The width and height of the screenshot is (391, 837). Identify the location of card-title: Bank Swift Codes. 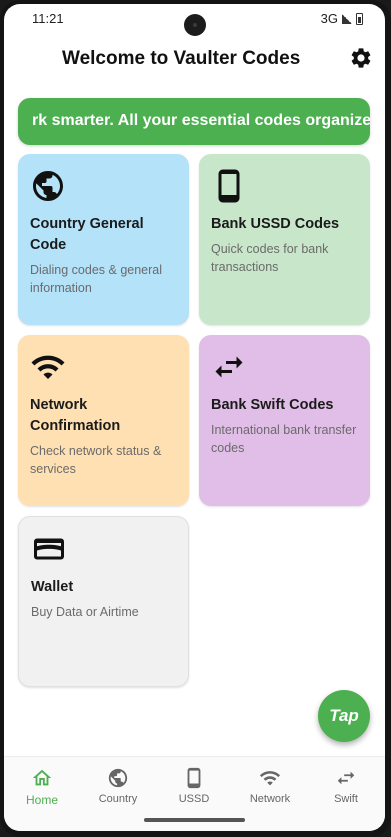
(272, 405).